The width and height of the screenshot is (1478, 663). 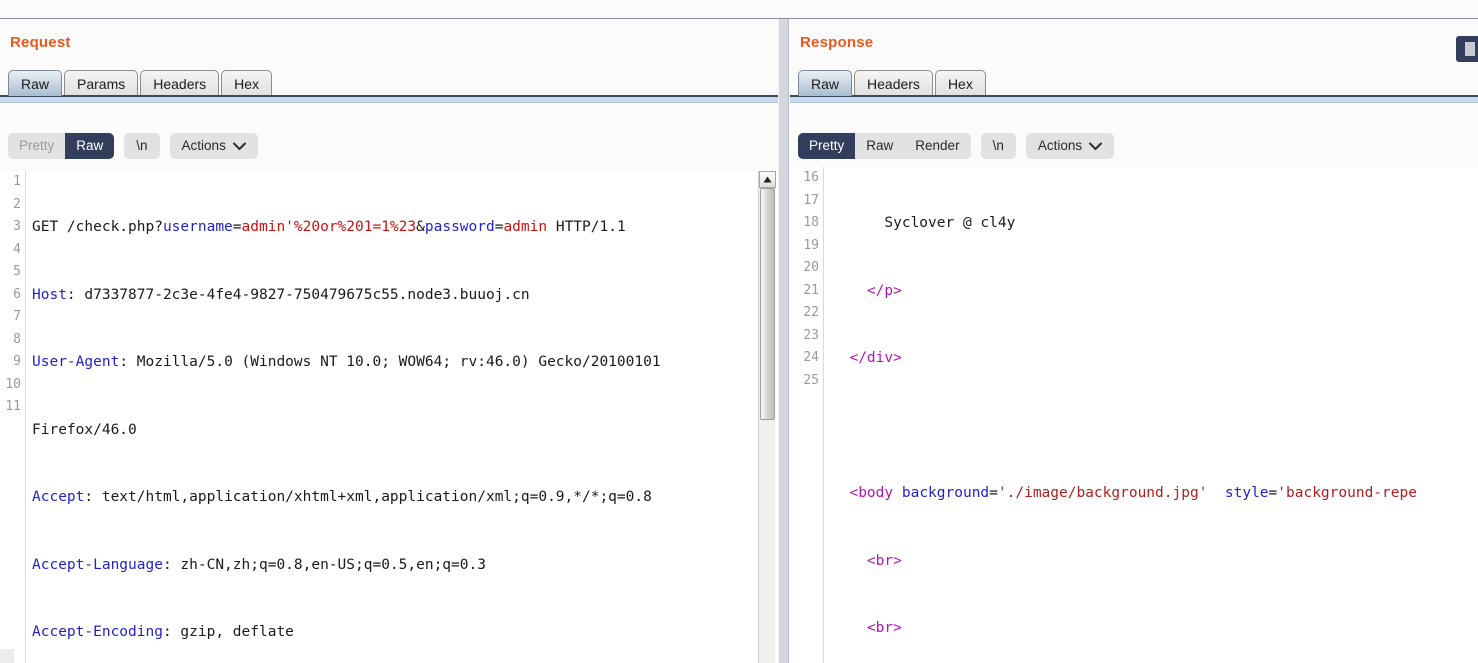 I want to click on response-actions-label: Actions, so click(x=1060, y=145).